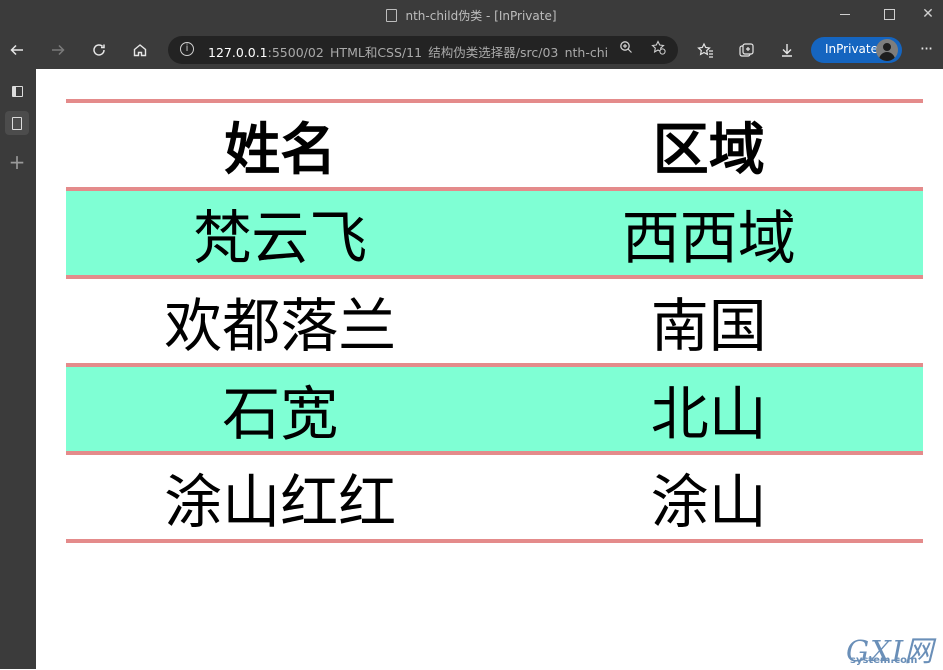  I want to click on inprivate-label: InPrivate, so click(851, 49).